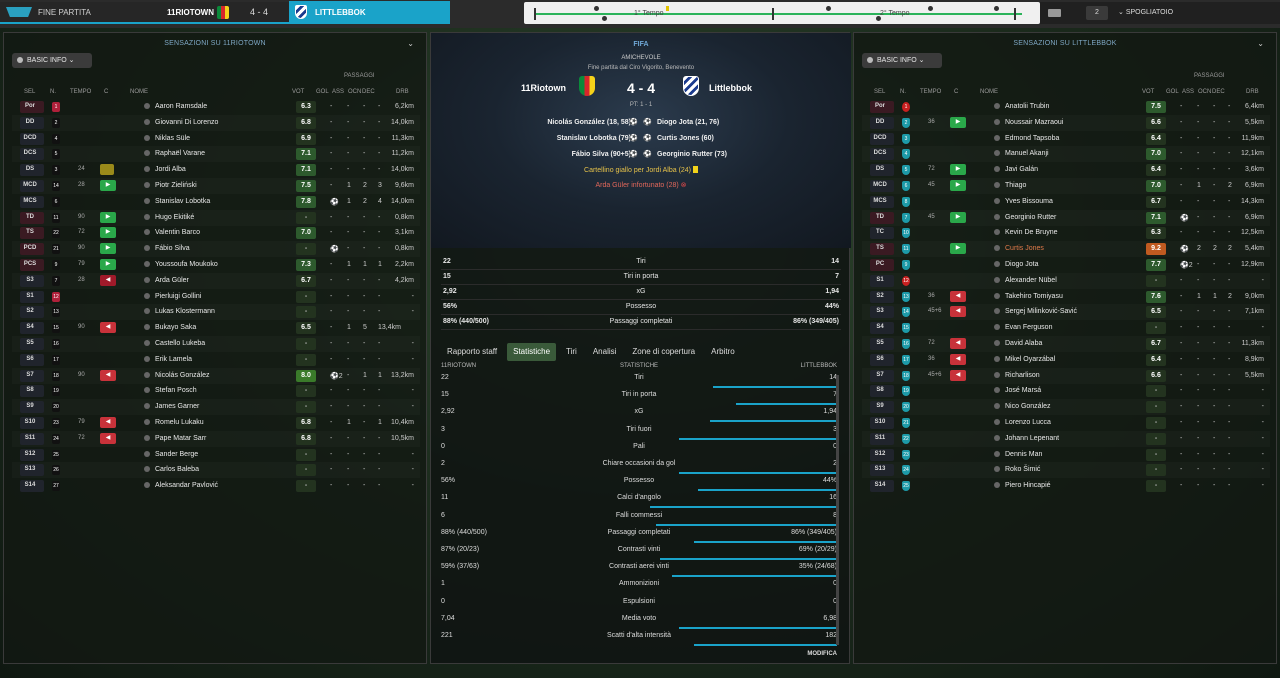  What do you see at coordinates (1028, 296) in the screenshot?
I see `player-name: Takehiro Tomiyasu` at bounding box center [1028, 296].